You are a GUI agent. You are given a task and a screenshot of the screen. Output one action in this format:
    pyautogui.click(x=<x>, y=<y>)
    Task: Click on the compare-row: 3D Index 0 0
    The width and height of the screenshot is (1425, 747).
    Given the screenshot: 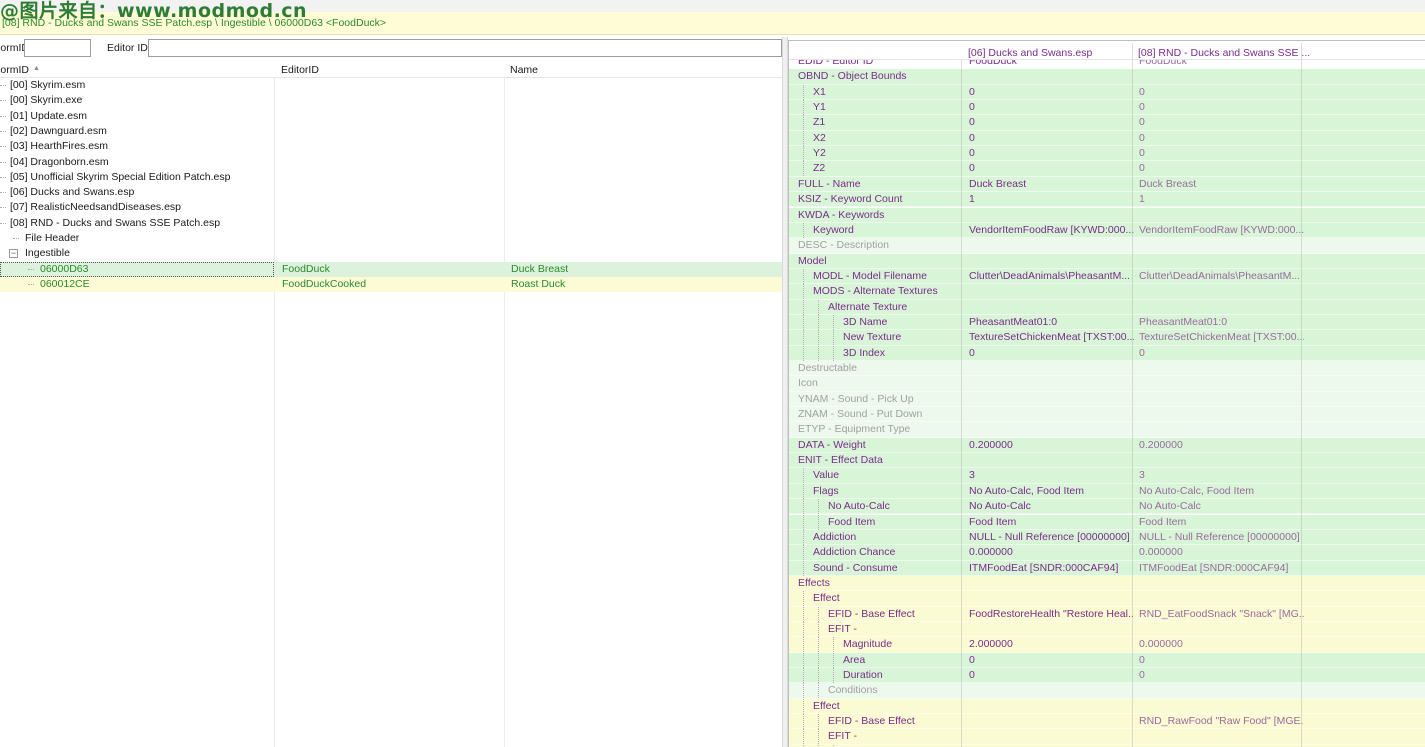 What is the action you would take?
    pyautogui.click(x=1107, y=353)
    